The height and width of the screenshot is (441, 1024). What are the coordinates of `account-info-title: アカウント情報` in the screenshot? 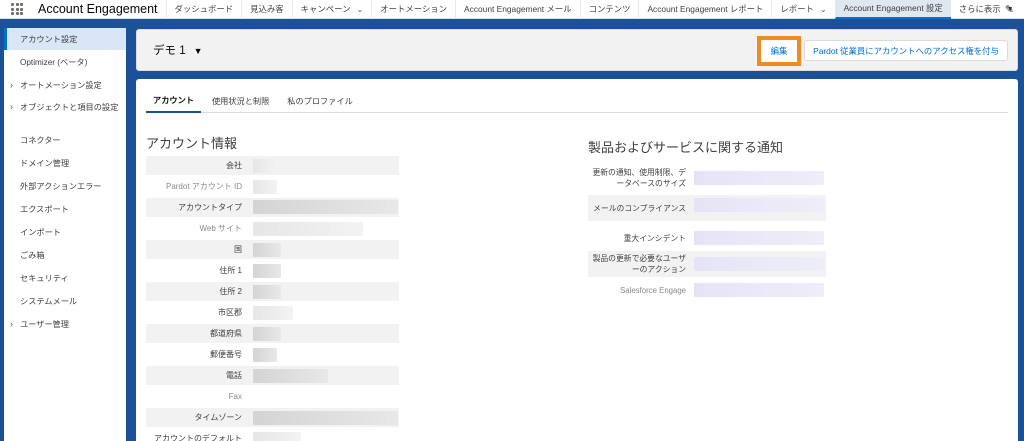 It's located at (192, 143).